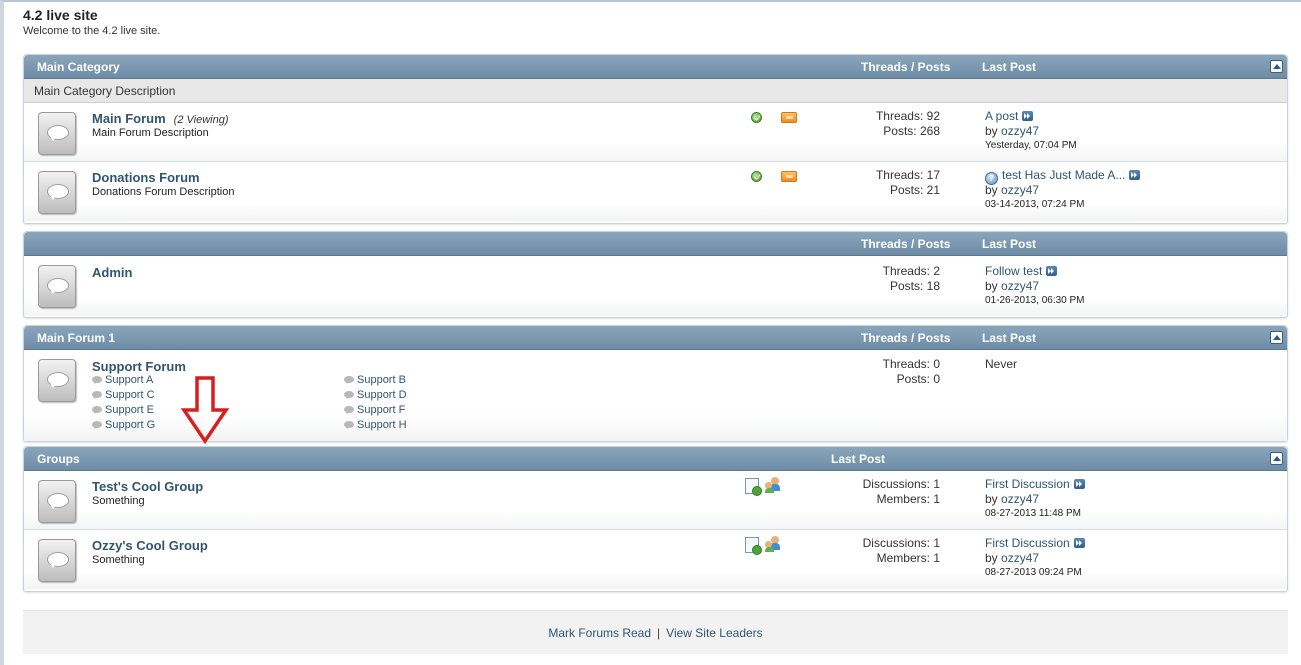 The image size is (1301, 665). I want to click on forum-description: Donations Forum Description, so click(163, 192).